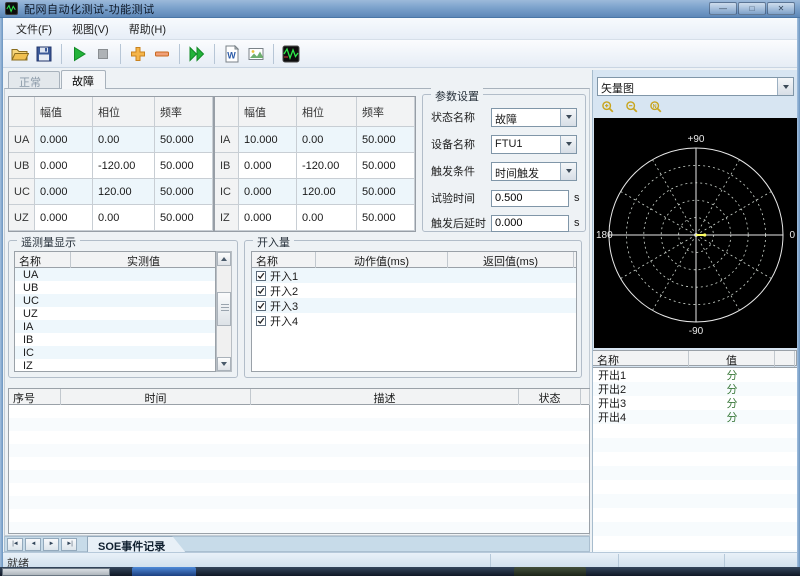  Describe the element at coordinates (224, 259) in the screenshot. I see `scroll-up-icon` at that location.